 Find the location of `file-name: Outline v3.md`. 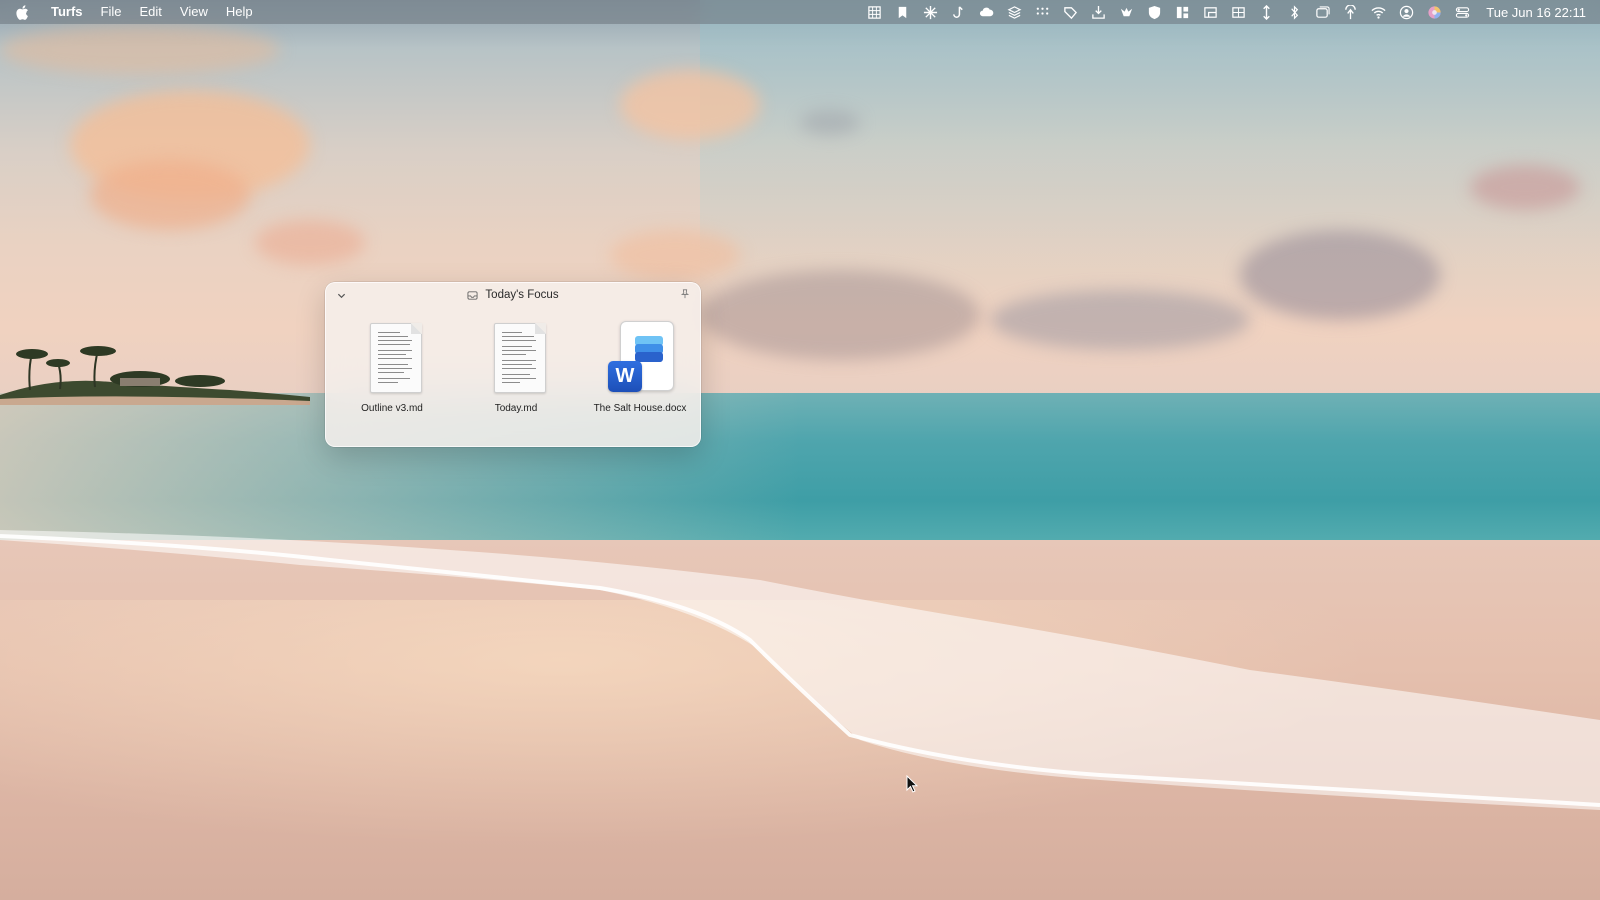

file-name: Outline v3.md is located at coordinates (392, 408).